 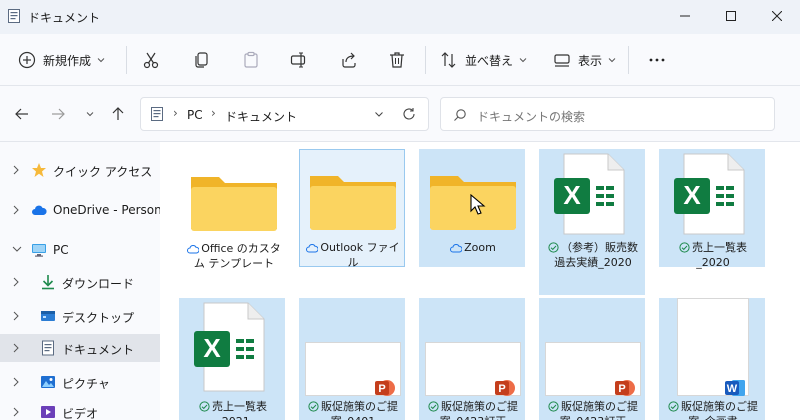 I want to click on breadcrumb-pc: PC, so click(x=195, y=115).